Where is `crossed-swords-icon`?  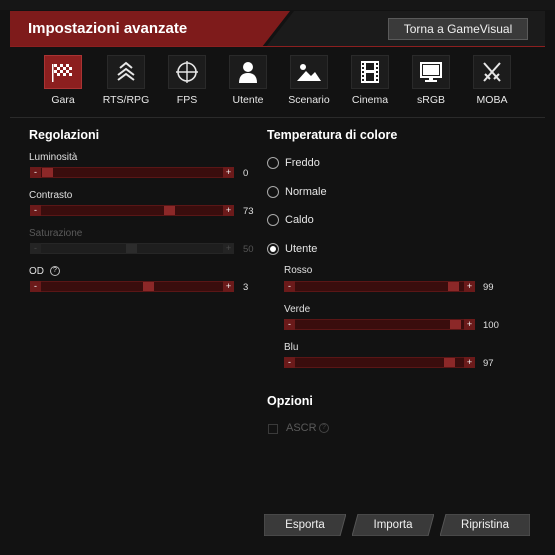
crossed-swords-icon is located at coordinates (492, 72).